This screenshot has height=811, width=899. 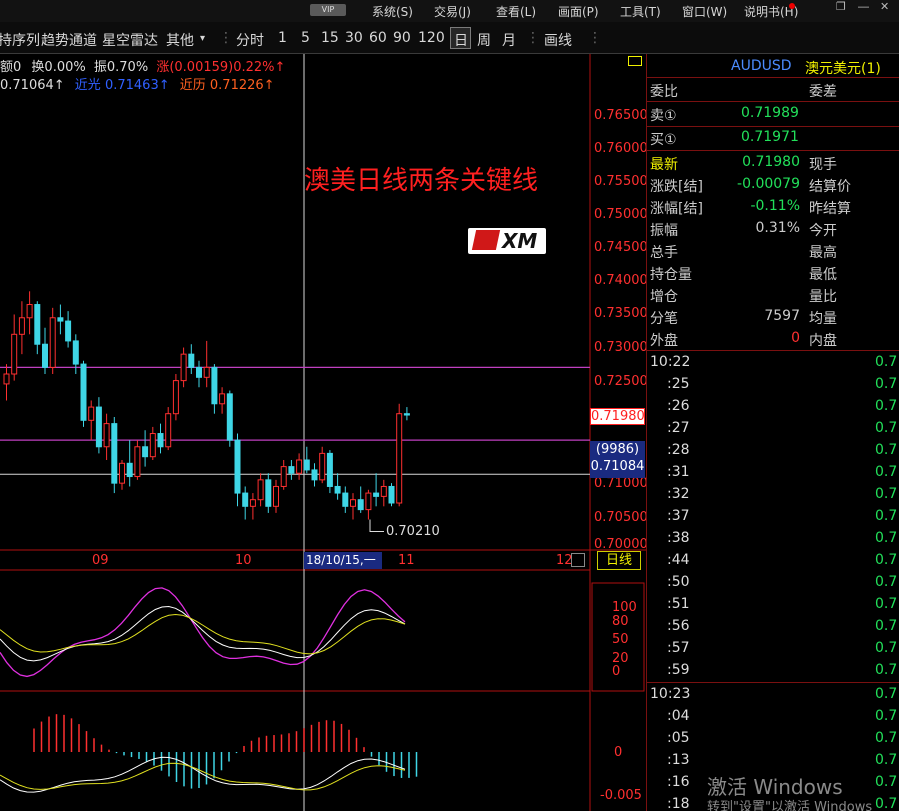 What do you see at coordinates (773, 762) in the screenshot?
I see `tick-row: :13 0.7` at bounding box center [773, 762].